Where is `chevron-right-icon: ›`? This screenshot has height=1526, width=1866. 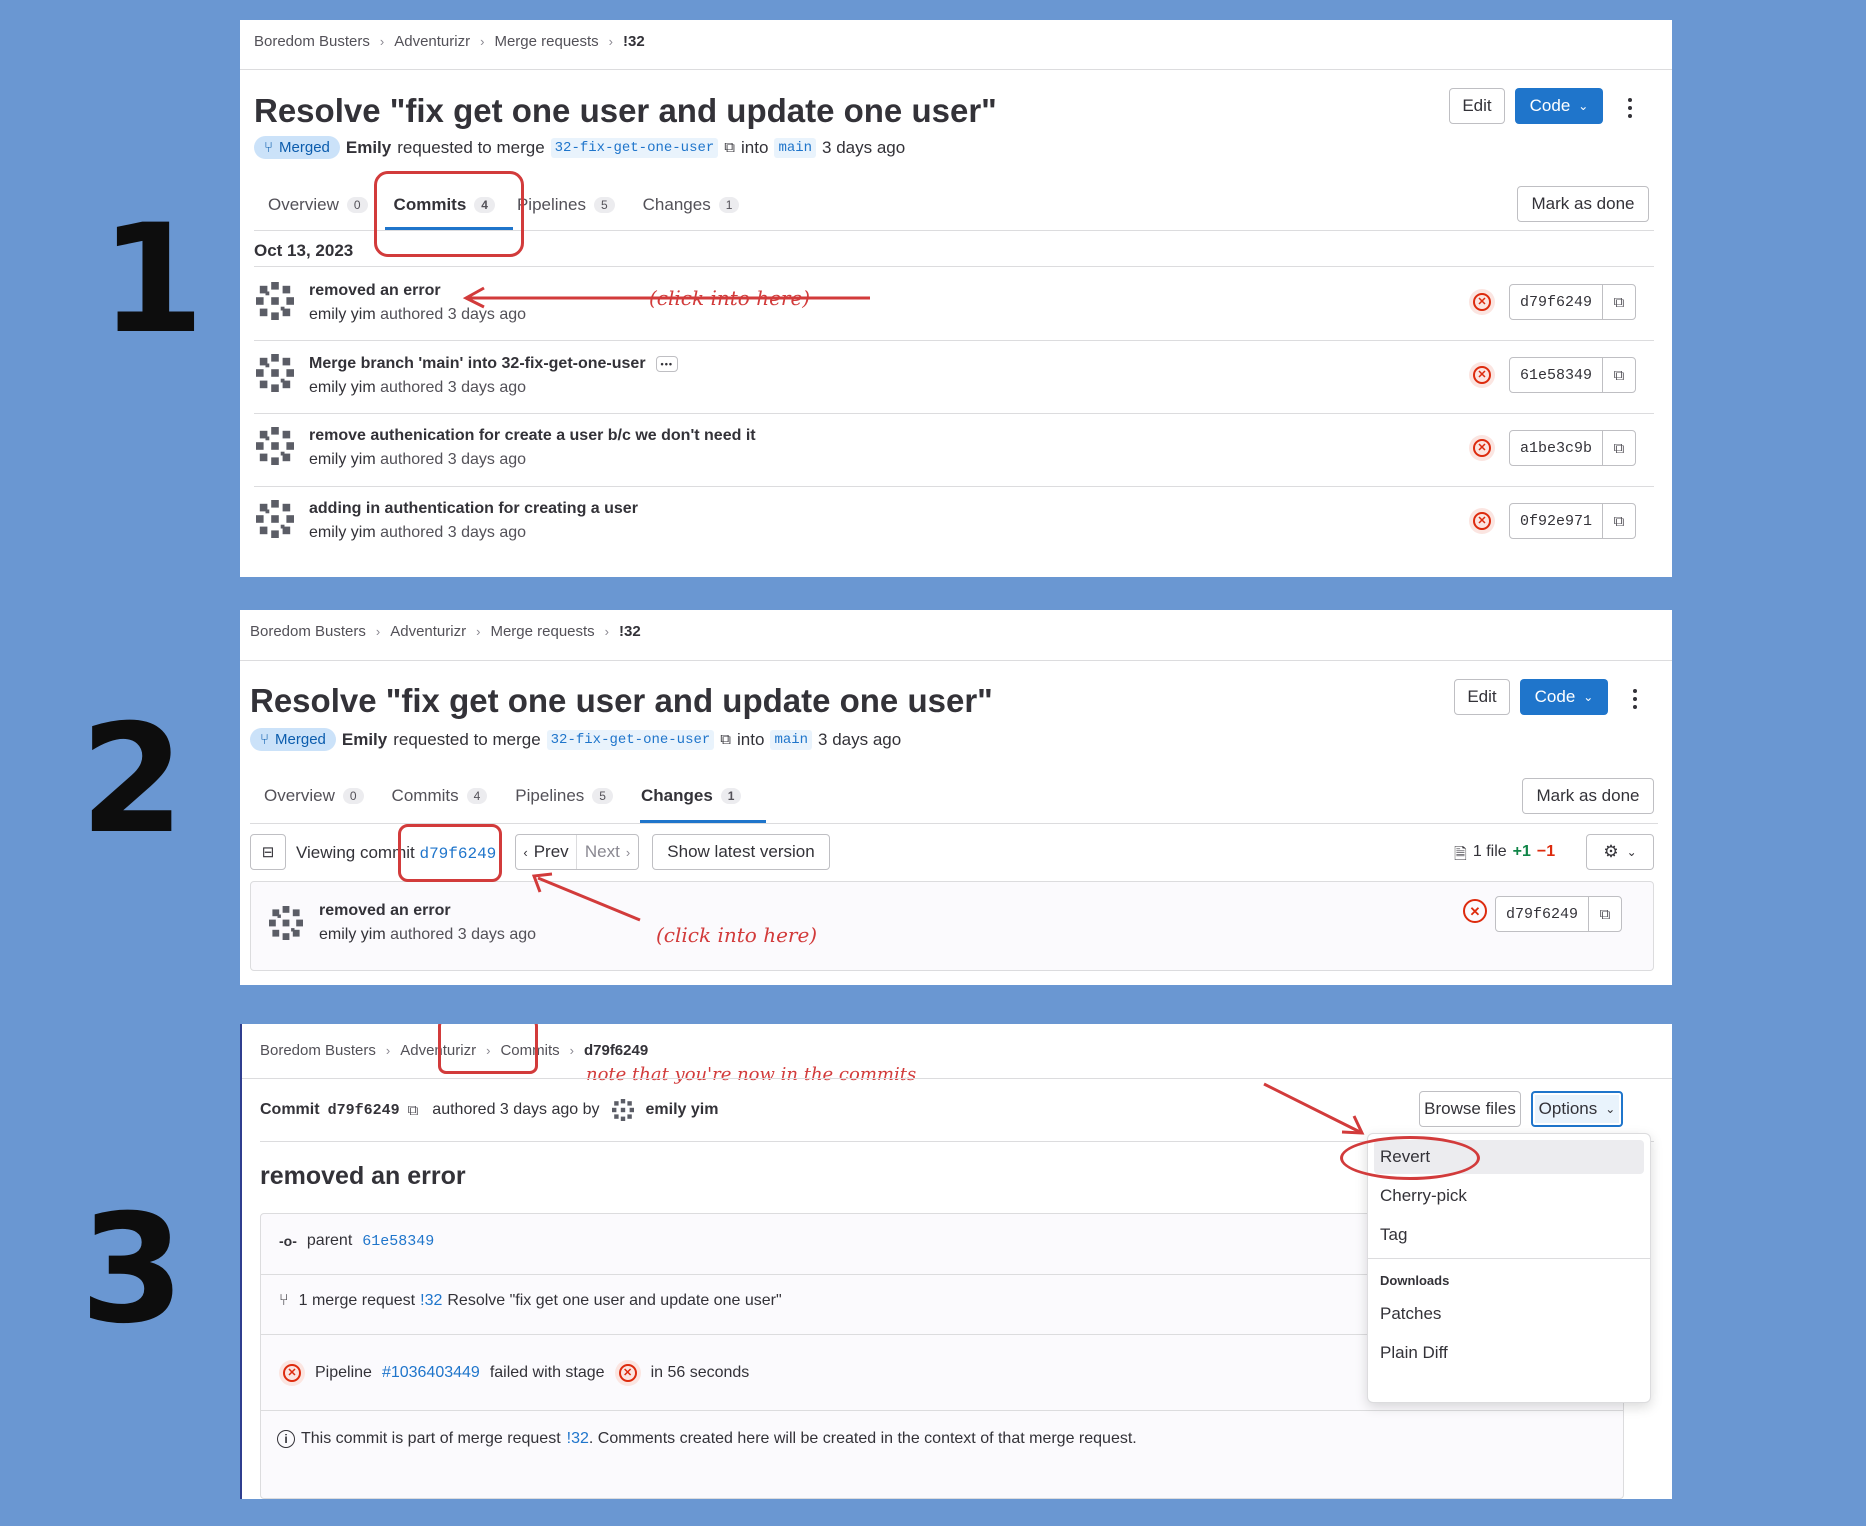 chevron-right-icon: › is located at coordinates (628, 852).